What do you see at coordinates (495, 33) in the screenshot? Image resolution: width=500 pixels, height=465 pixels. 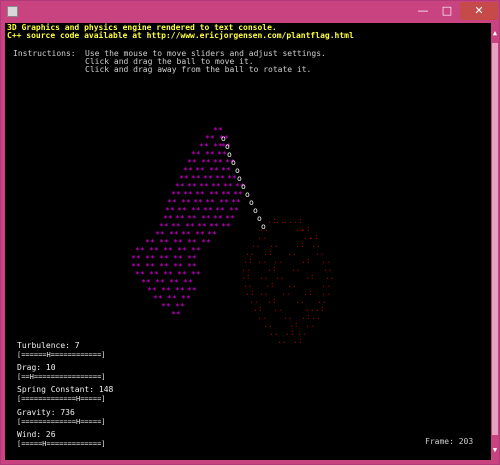 I see `scroll-up-arrow-icon: ▲` at bounding box center [495, 33].